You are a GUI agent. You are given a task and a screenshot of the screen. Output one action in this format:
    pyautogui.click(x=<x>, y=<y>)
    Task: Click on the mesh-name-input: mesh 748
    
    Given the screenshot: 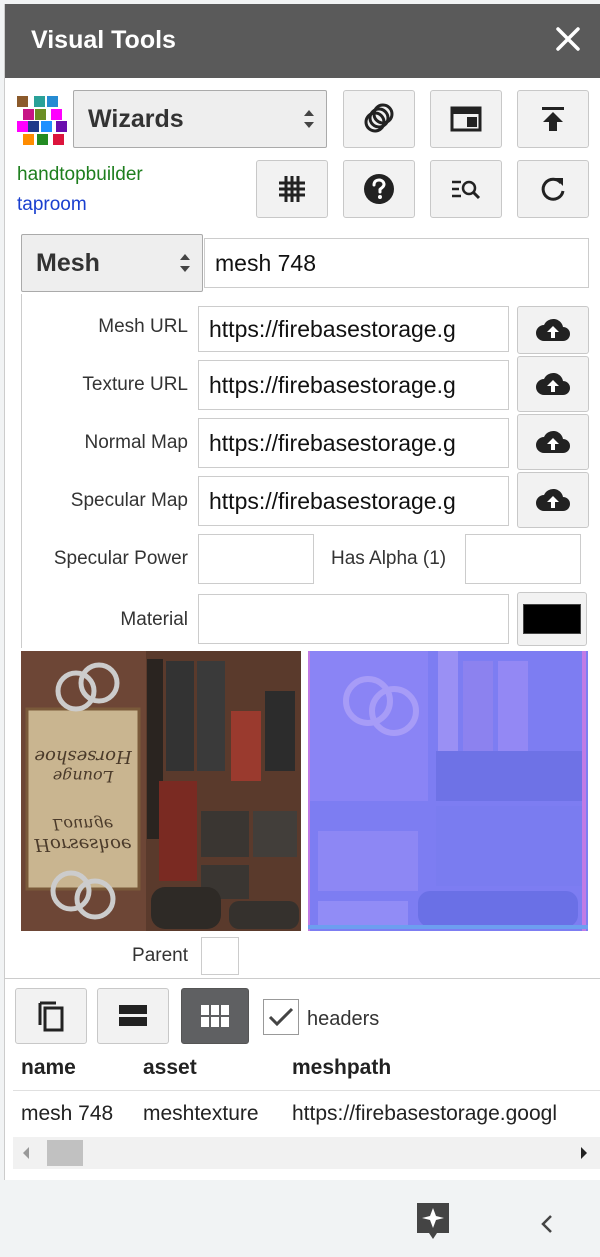 What is the action you would take?
    pyautogui.click(x=396, y=263)
    